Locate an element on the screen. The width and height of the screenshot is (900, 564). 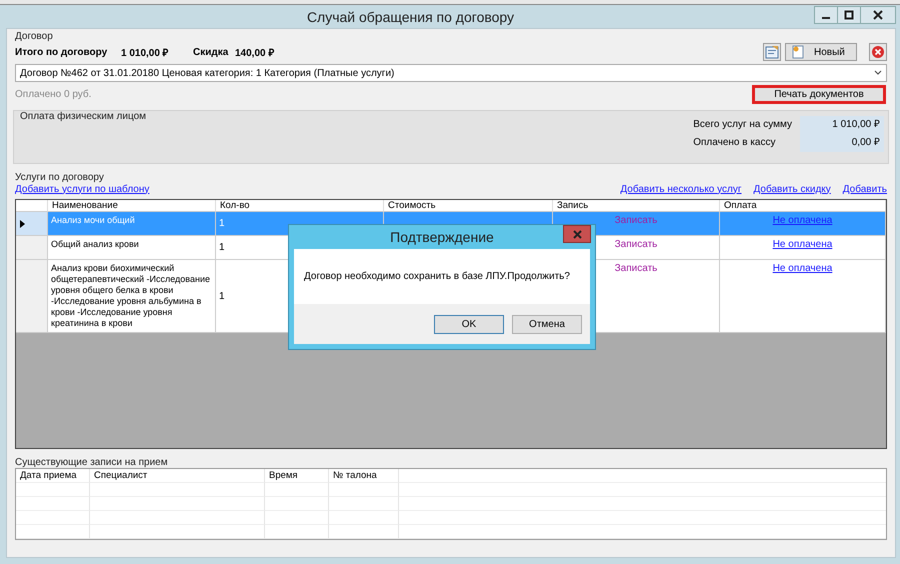
column-header: Дата приема is located at coordinates (53, 476).